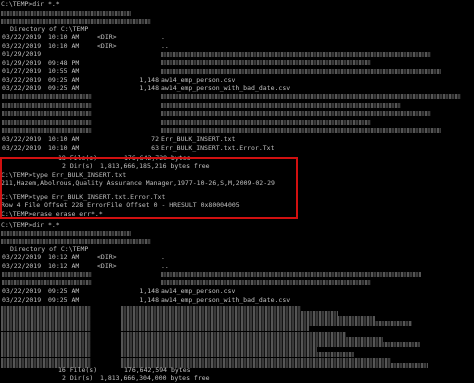 This screenshot has width=474, height=383. What do you see at coordinates (78, 378) in the screenshot?
I see `summary-dirs: 2 Dir(s)` at bounding box center [78, 378].